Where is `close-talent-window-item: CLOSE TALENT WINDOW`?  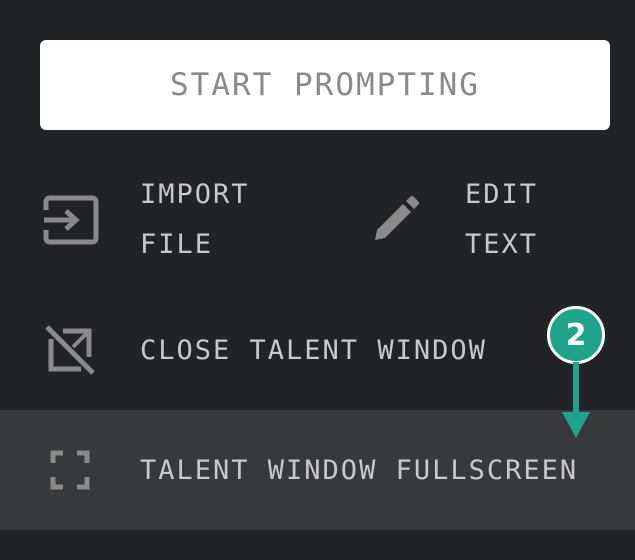
close-talent-window-item: CLOSE TALENT WINDOW is located at coordinates (320, 350).